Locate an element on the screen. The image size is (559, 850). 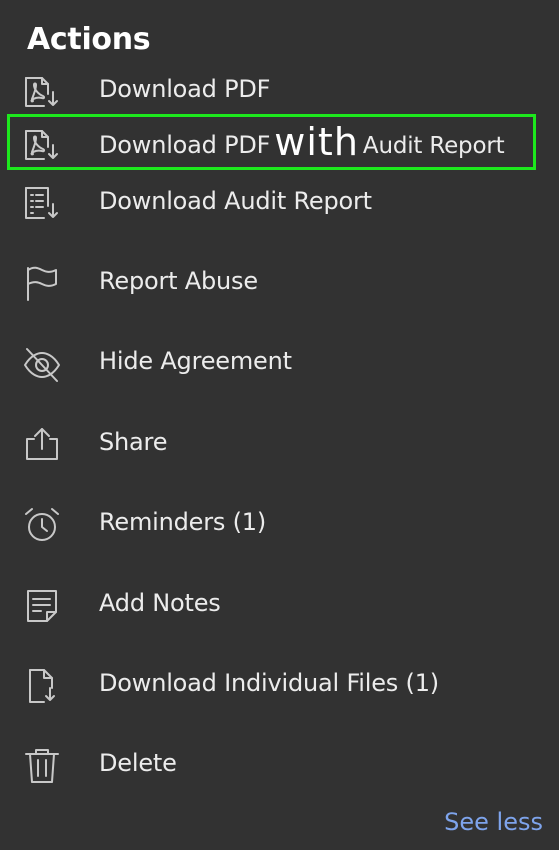
action-label: Download PDF is located at coordinates (185, 89).